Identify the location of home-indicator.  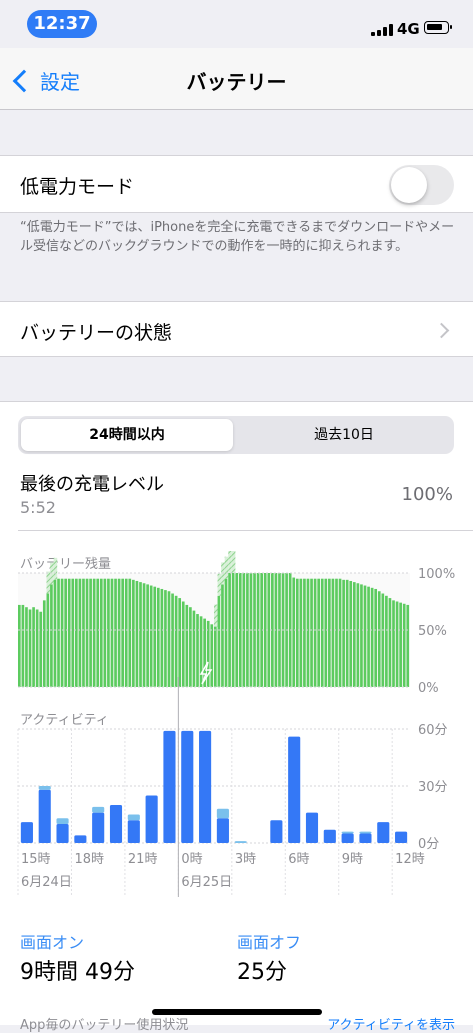
(237, 1012).